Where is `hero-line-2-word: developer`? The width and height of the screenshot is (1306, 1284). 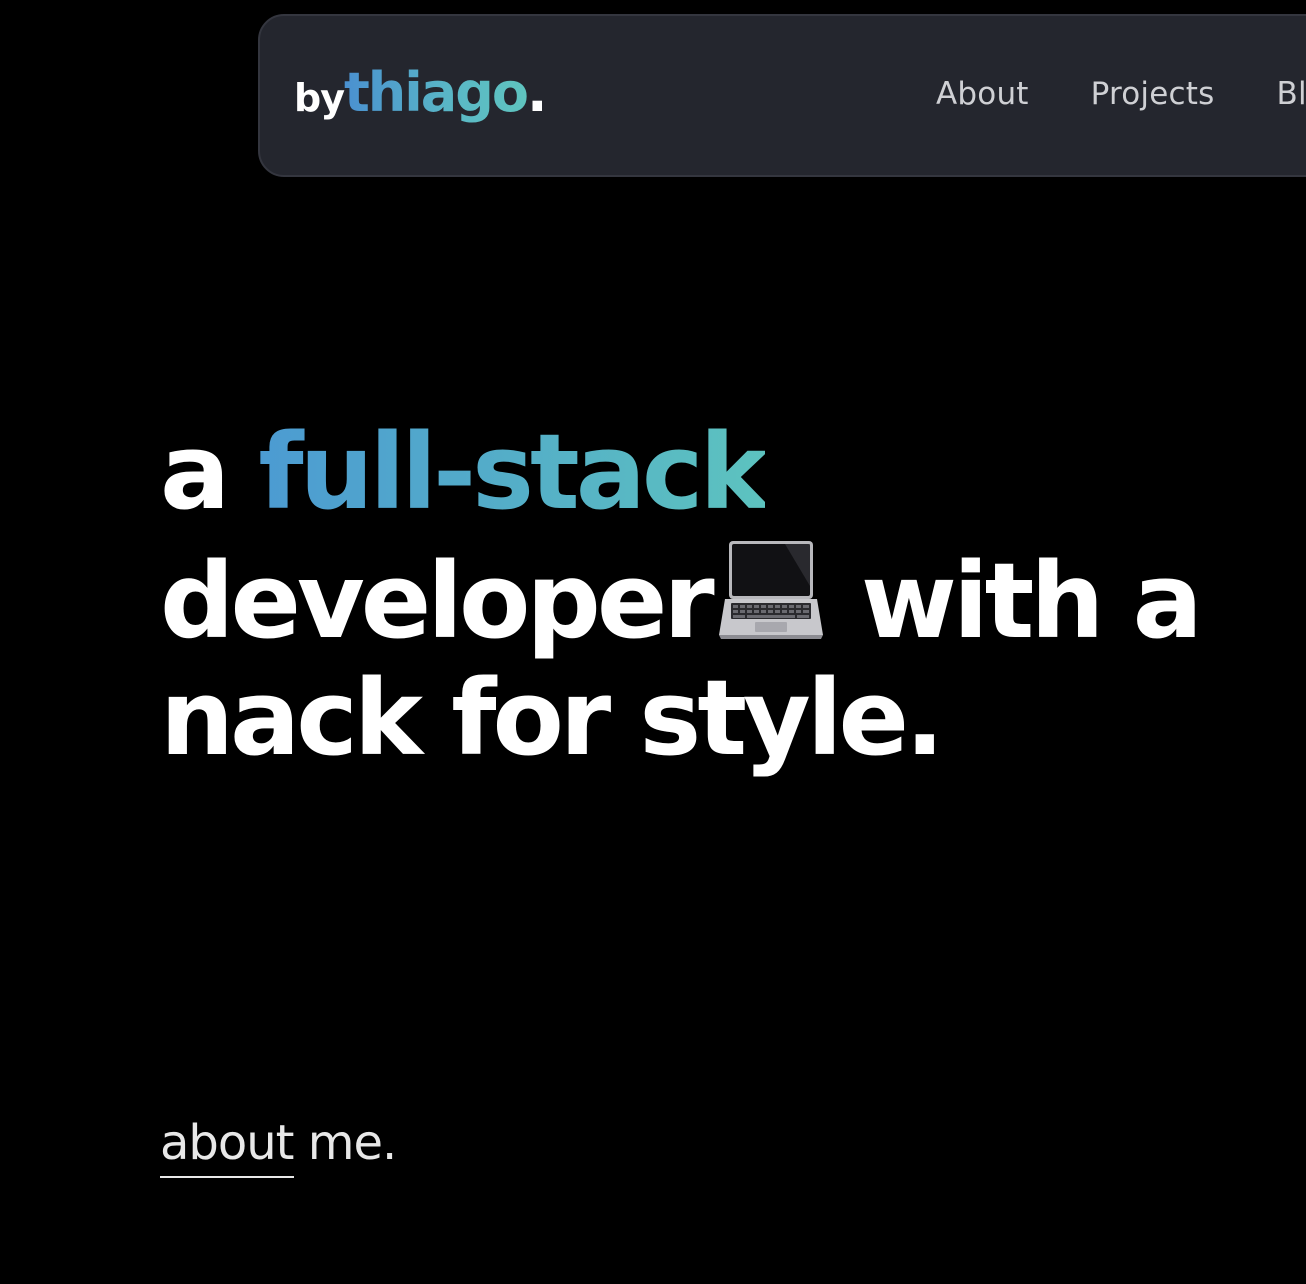 hero-line-2-word: developer is located at coordinates (437, 601).